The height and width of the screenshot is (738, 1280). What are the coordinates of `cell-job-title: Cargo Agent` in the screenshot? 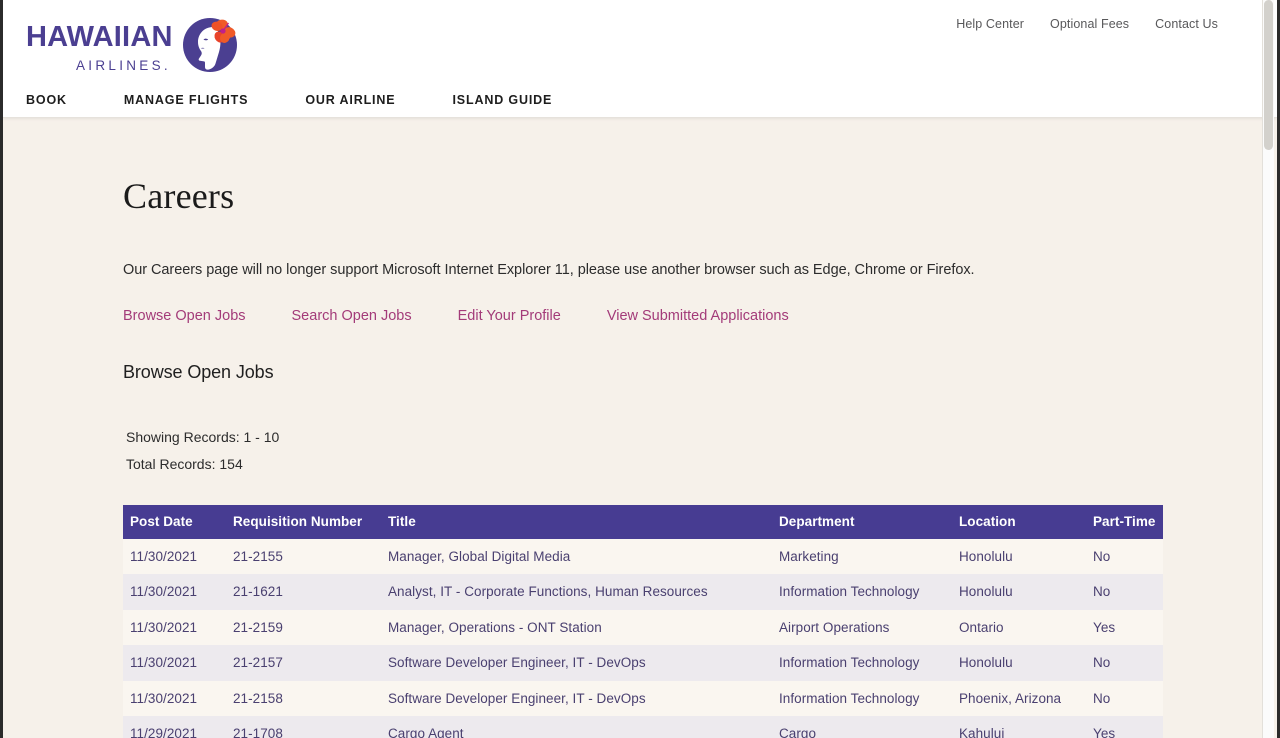 It's located at (577, 727).